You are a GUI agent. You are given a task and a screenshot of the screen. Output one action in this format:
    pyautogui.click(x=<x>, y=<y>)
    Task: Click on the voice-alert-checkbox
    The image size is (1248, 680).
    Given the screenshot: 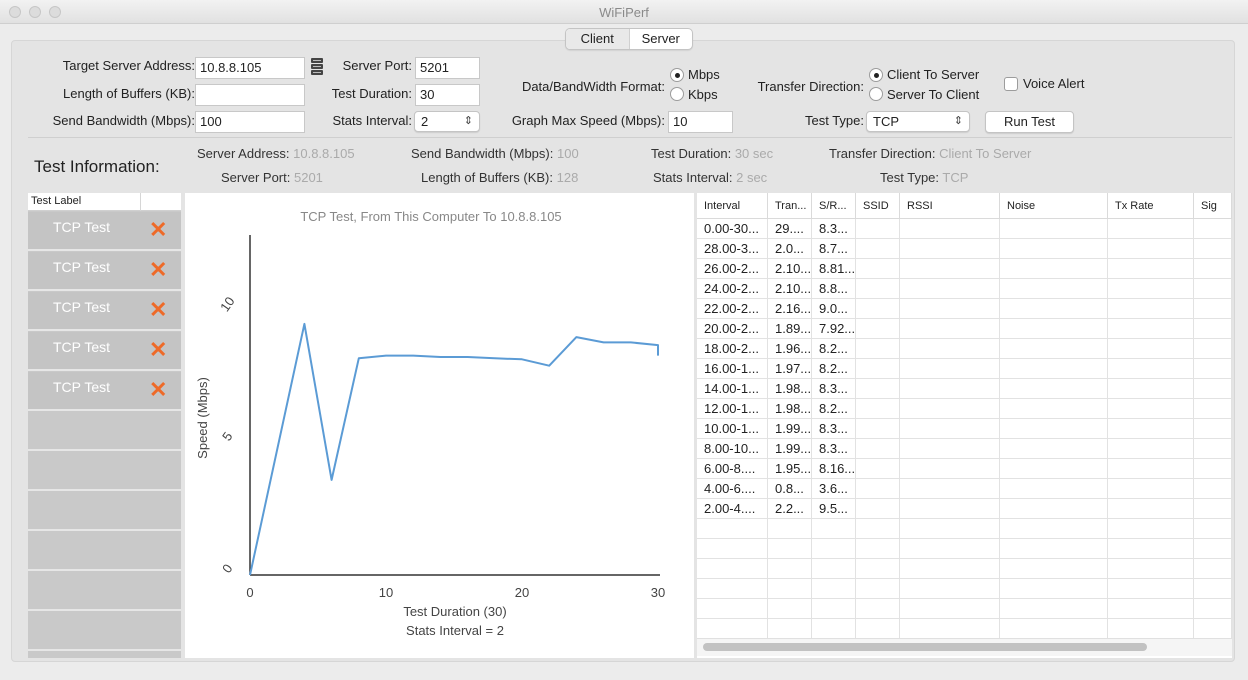 What is the action you would take?
    pyautogui.click(x=1011, y=84)
    